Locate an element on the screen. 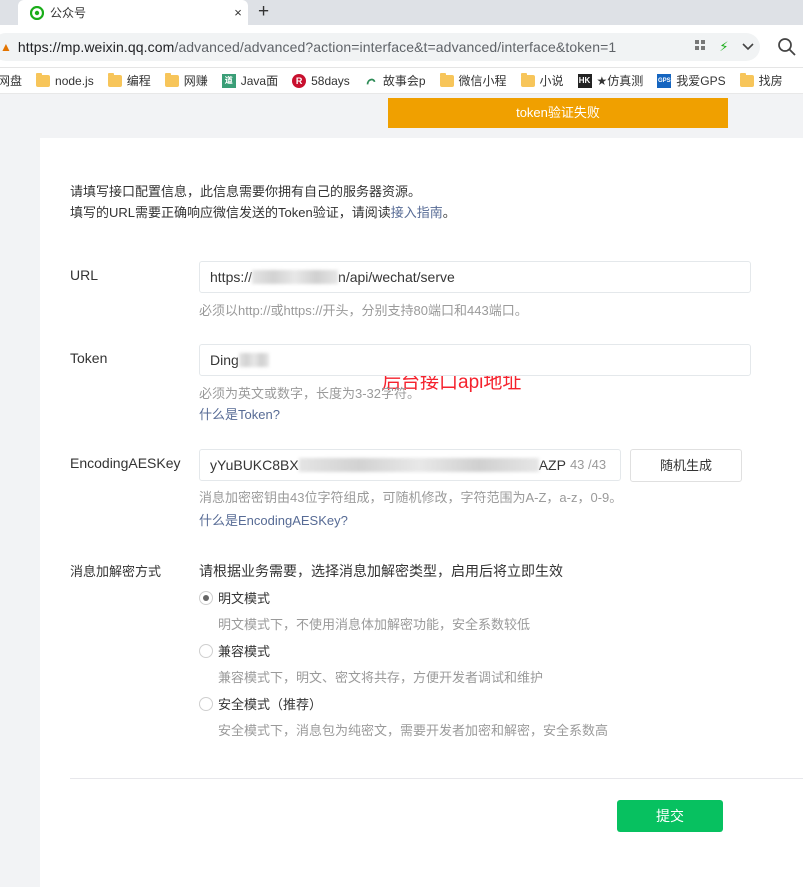 The width and height of the screenshot is (803, 887). bookmark-58days: R 58days is located at coordinates (321, 80).